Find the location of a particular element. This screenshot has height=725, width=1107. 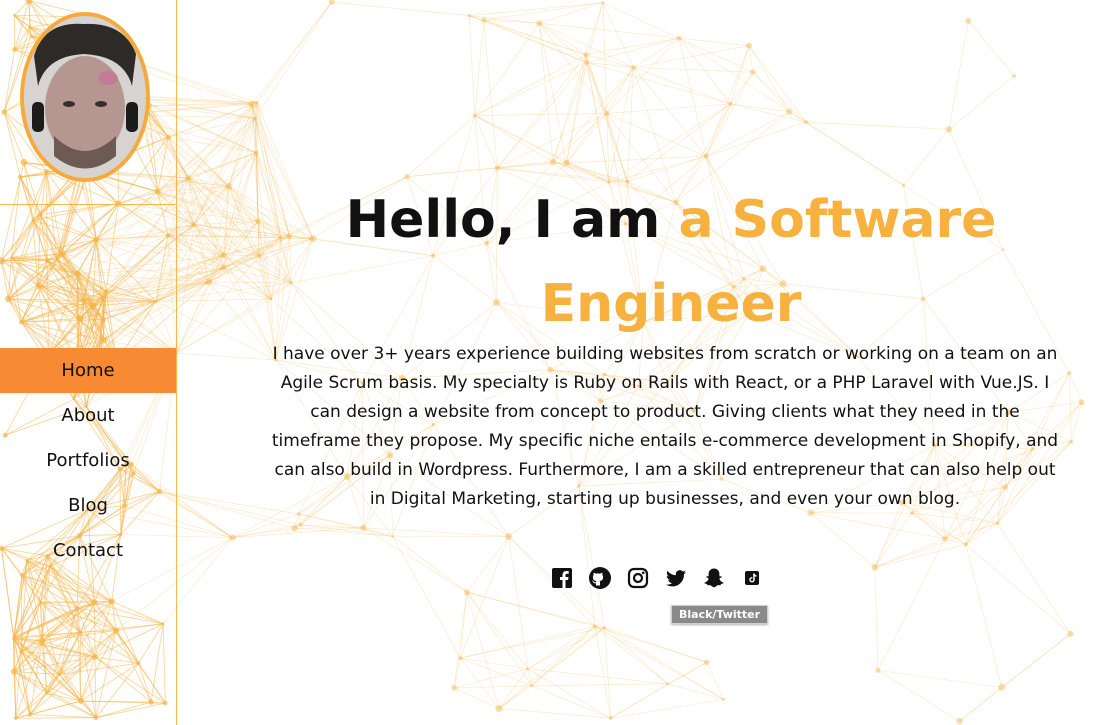

hero-role-line1: a Software is located at coordinates (837, 220).